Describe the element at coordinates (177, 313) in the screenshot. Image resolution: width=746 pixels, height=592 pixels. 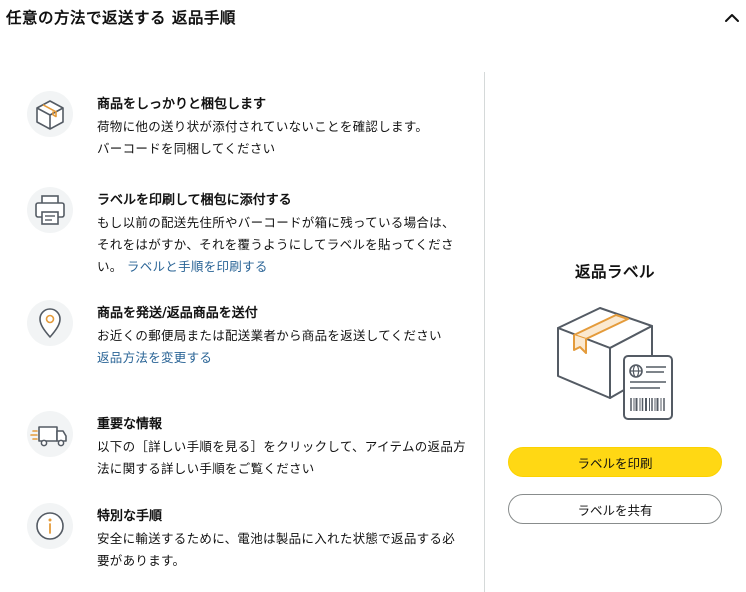
I see `step-title: 商品を発送/返品商品を送付` at that location.